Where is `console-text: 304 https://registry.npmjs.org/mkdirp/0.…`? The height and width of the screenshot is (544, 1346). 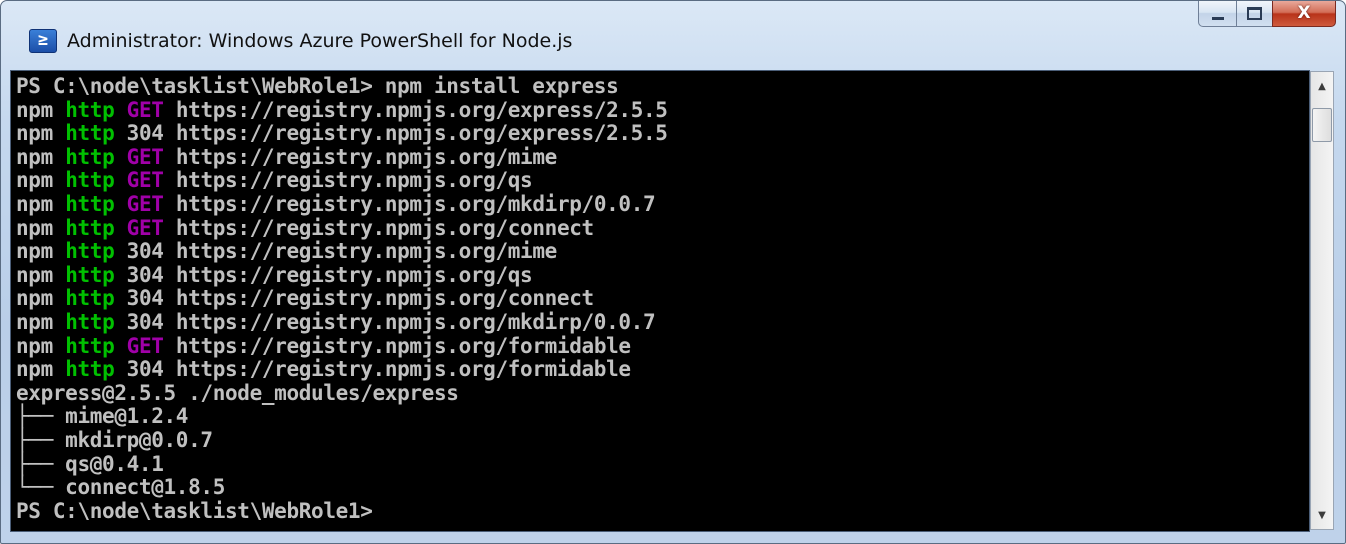
console-text: 304 https://registry.npmjs.org/mkdirp/0.… is located at coordinates (385, 321).